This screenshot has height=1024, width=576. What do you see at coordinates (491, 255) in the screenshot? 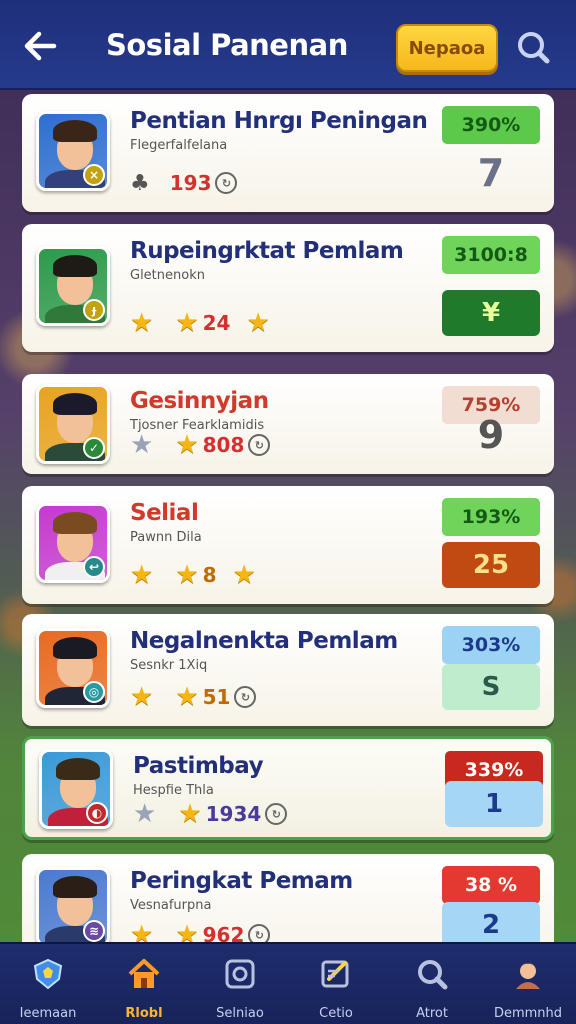
I see `win-percent-badge: 3100:8` at bounding box center [491, 255].